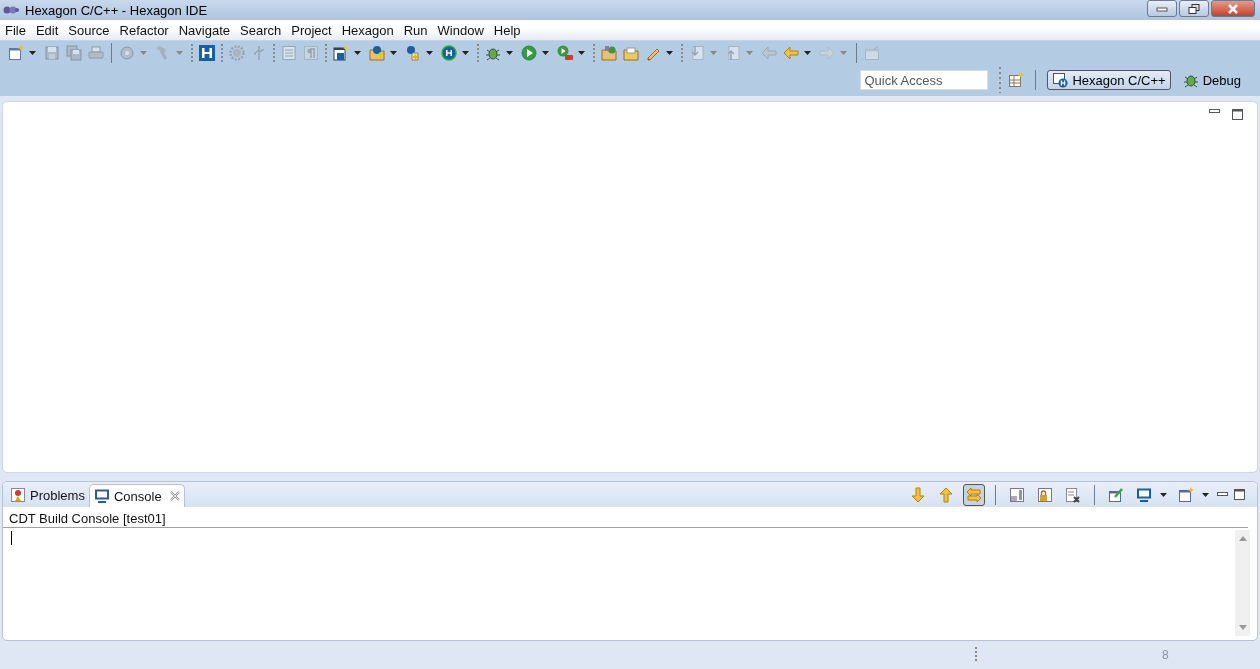  I want to click on perspective-button: Debug, so click(1211, 80).